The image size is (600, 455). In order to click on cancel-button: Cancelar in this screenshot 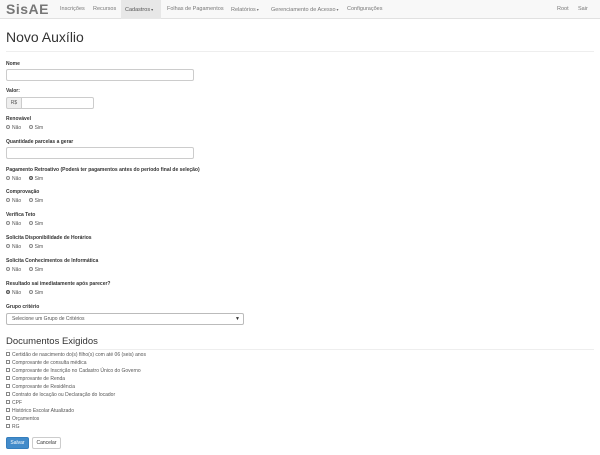, I will do `click(46, 443)`.